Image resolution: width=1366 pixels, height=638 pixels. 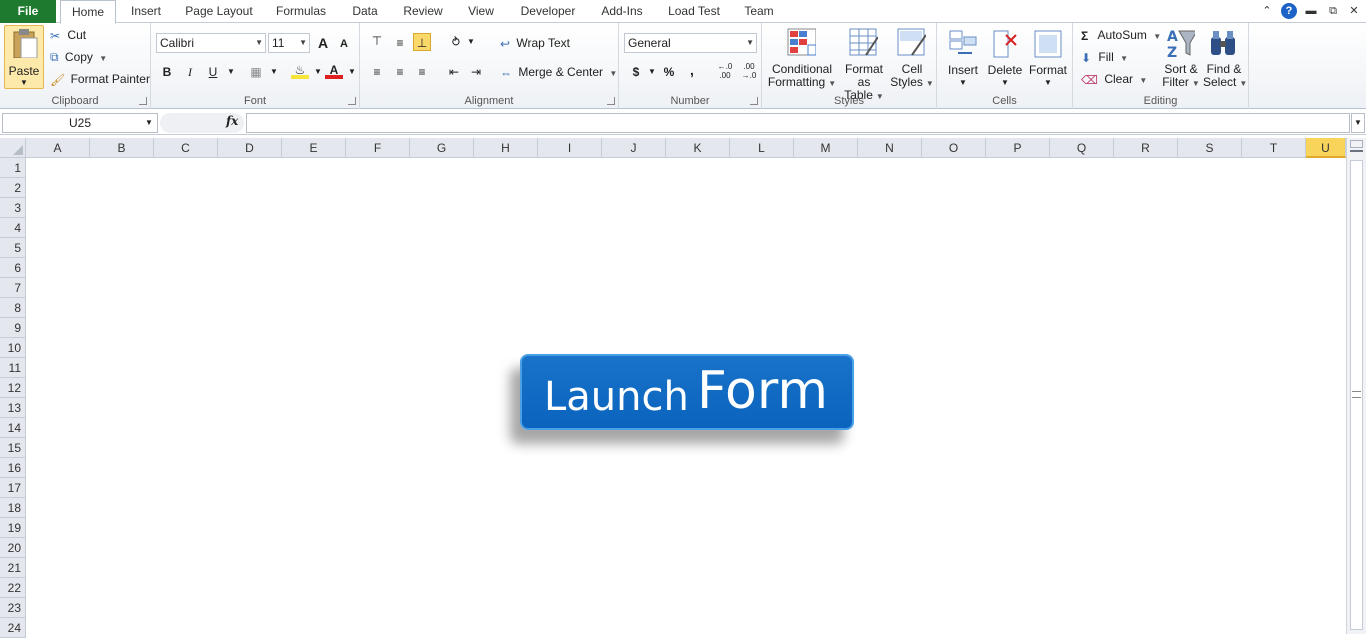 What do you see at coordinates (13, 168) in the screenshot?
I see `row-header-1: 1` at bounding box center [13, 168].